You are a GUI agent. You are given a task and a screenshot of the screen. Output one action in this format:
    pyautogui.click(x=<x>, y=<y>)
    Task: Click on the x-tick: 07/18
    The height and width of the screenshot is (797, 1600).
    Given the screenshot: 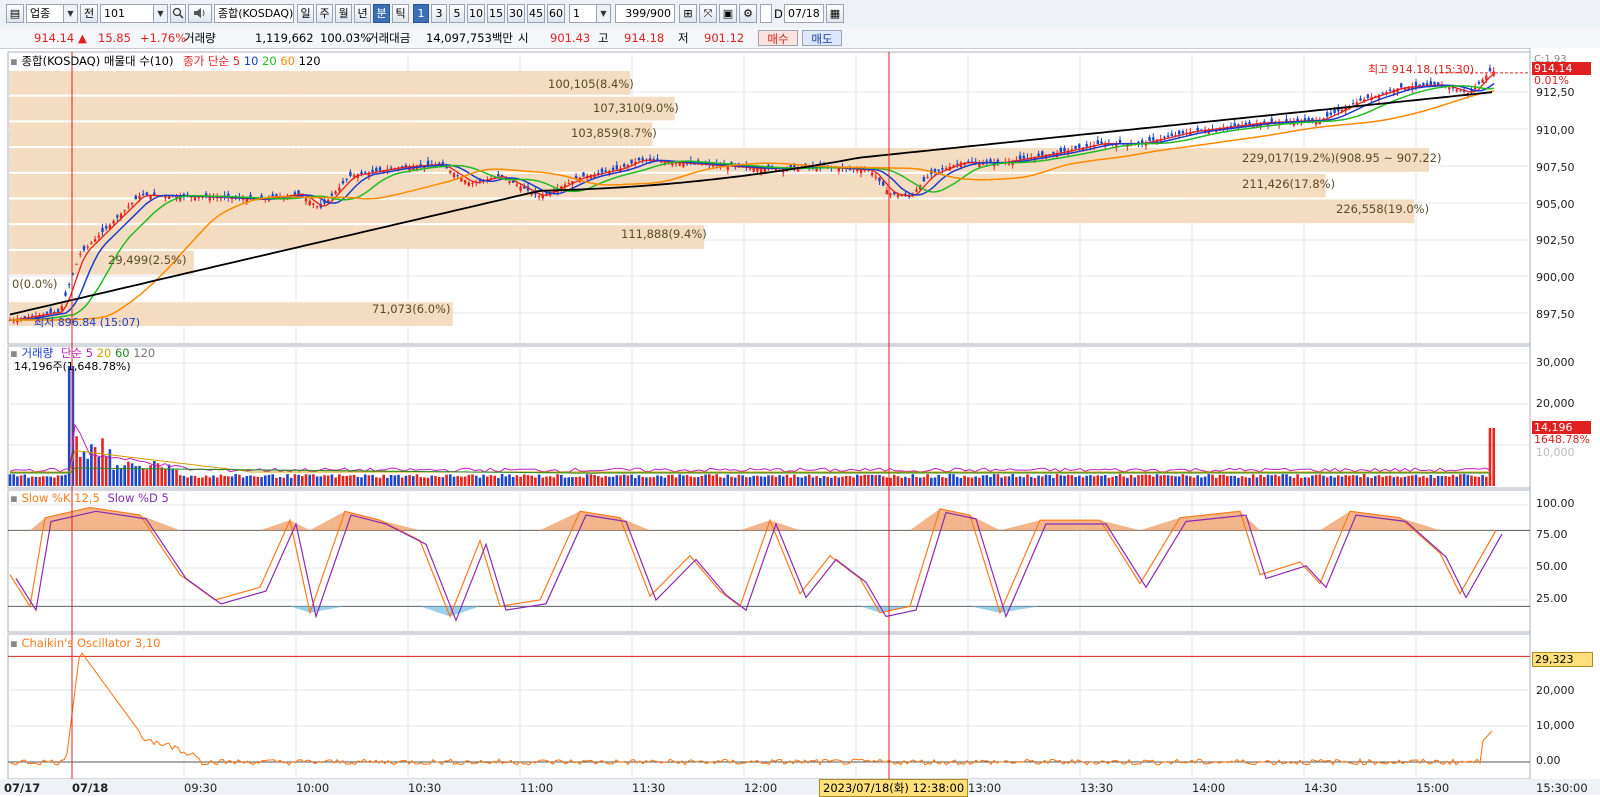 What is the action you would take?
    pyautogui.click(x=90, y=788)
    